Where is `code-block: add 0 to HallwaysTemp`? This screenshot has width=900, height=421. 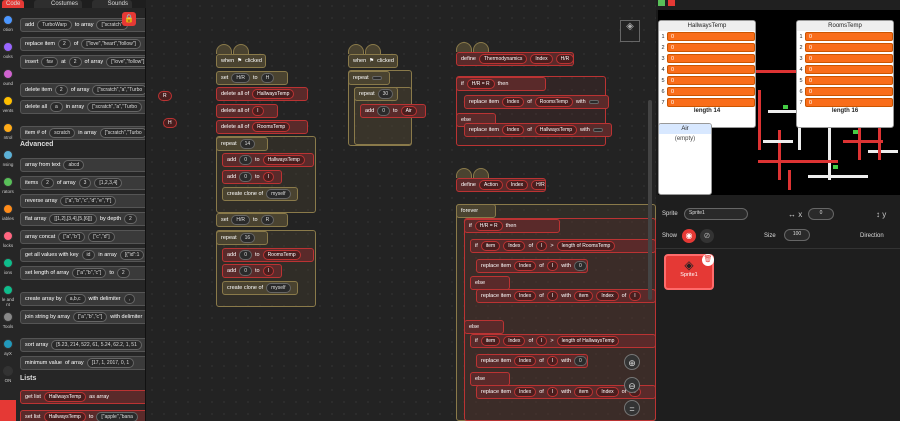 code-block: add 0 to HallwaysTemp is located at coordinates (268, 160).